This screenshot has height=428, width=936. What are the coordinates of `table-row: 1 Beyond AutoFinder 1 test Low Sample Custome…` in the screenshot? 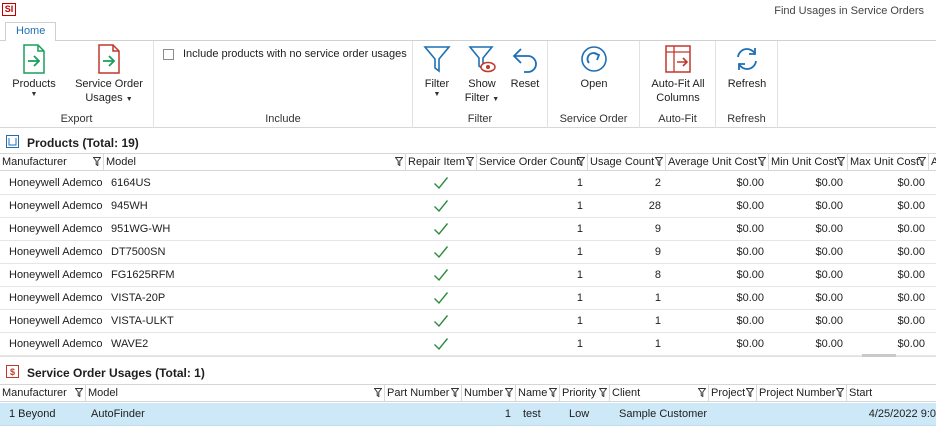 It's located at (468, 414).